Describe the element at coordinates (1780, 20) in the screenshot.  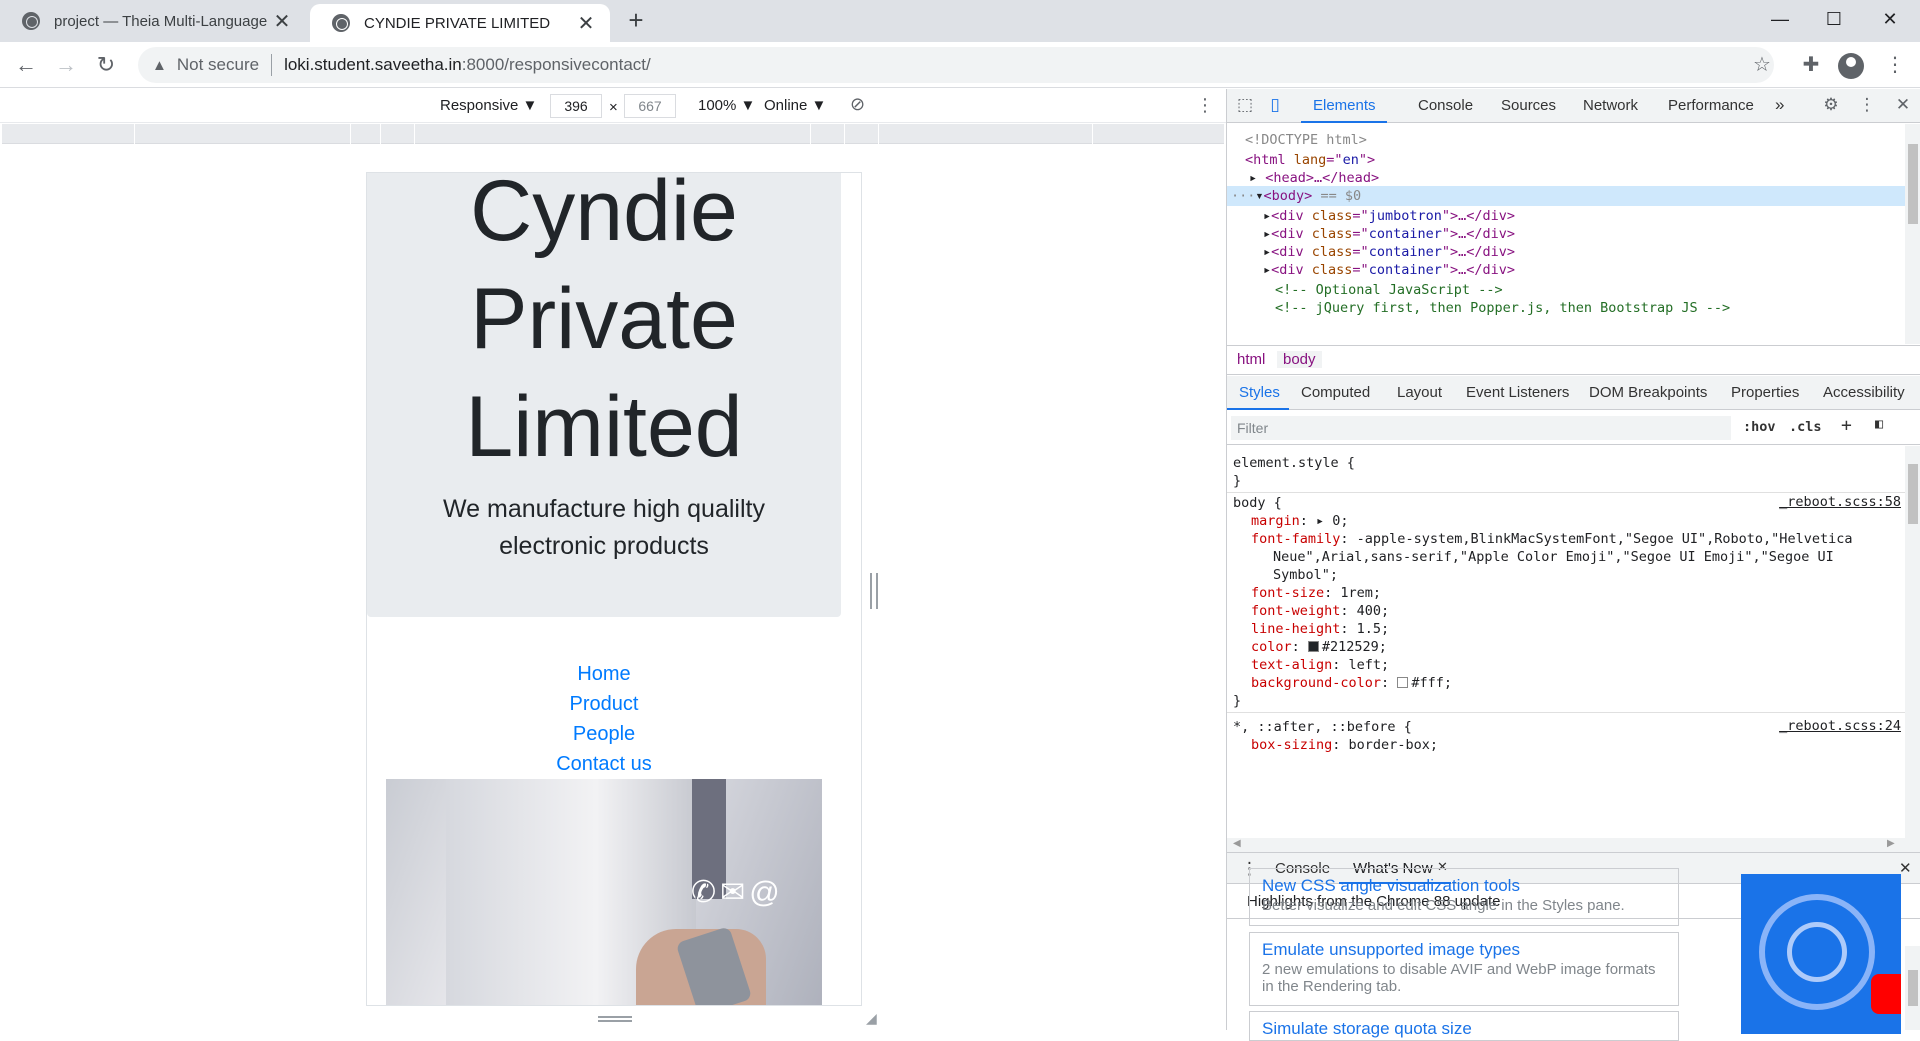
I see `minimize-button: —` at that location.